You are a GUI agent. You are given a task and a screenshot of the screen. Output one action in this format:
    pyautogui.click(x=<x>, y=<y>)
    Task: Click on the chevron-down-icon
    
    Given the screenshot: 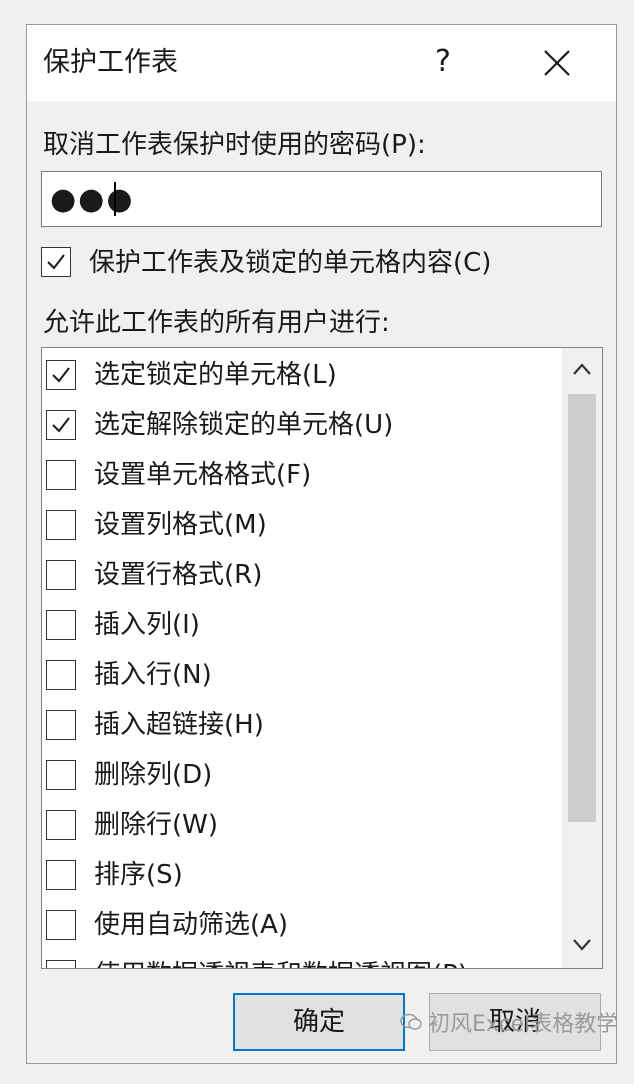 What is the action you would take?
    pyautogui.click(x=582, y=945)
    